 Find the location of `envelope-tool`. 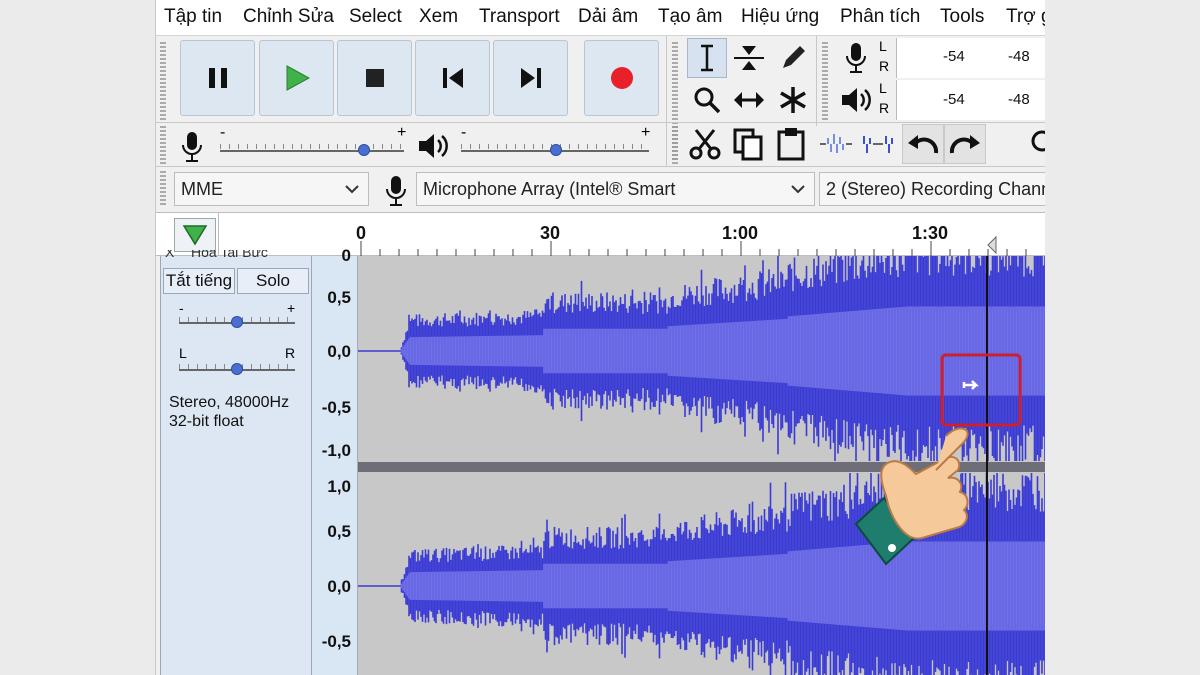

envelope-tool is located at coordinates (749, 58).